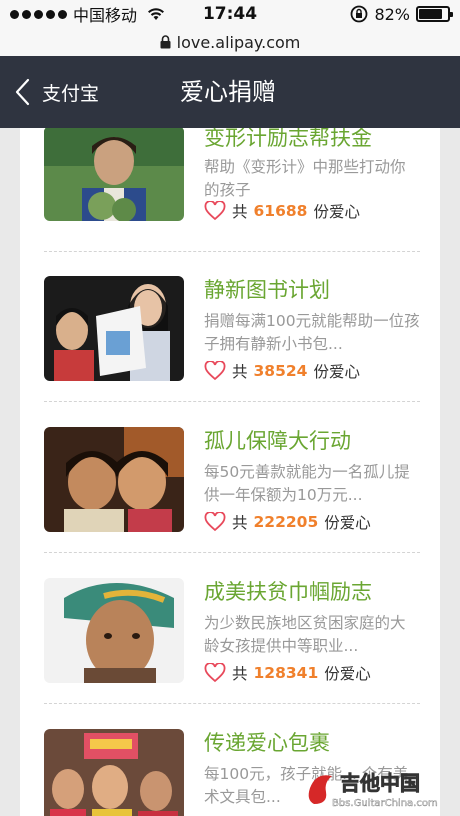  Describe the element at coordinates (288, 139) in the screenshot. I see `project-title: 变形计励志帮扶金` at that location.